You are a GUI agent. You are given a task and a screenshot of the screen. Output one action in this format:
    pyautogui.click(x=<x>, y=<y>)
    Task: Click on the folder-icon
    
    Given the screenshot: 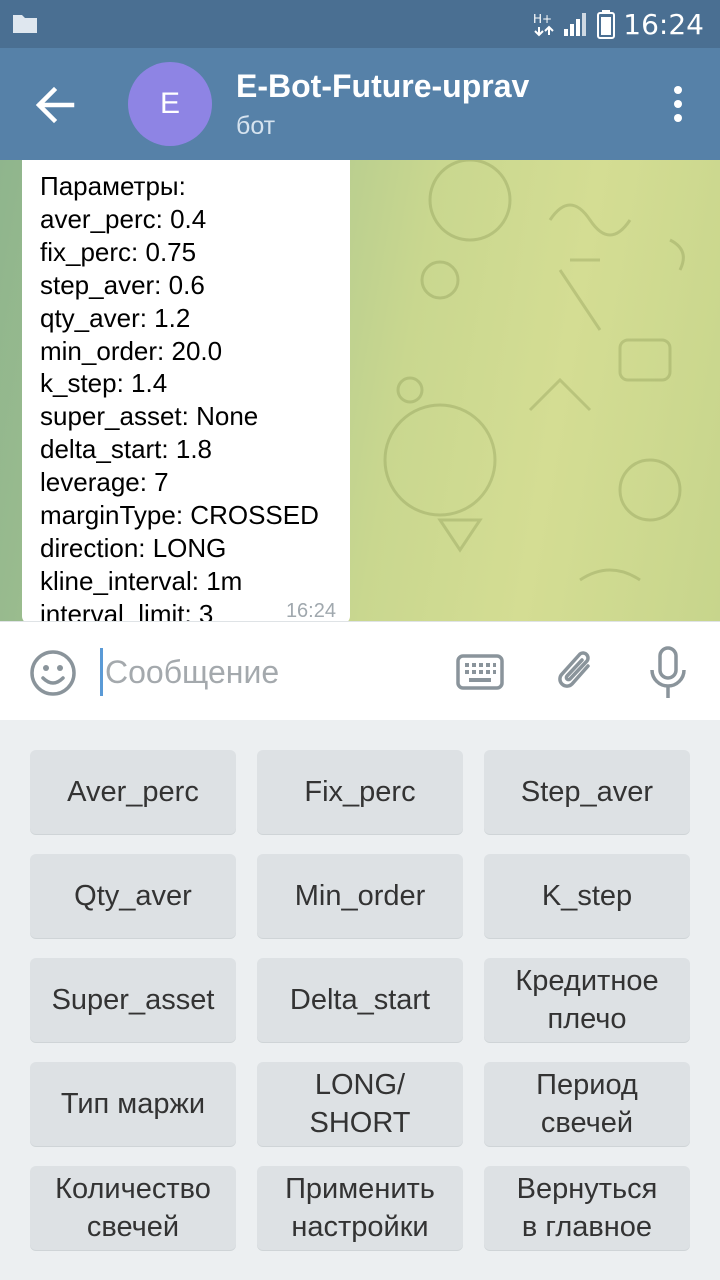 What is the action you would take?
    pyautogui.click(x=25, y=24)
    